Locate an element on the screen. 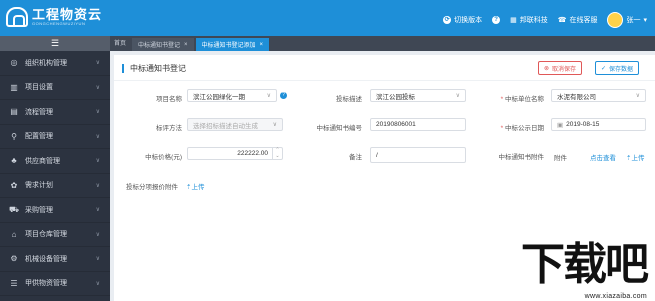 This screenshot has height=301, width=655. cart-icon: ⛟ is located at coordinates (14, 209).